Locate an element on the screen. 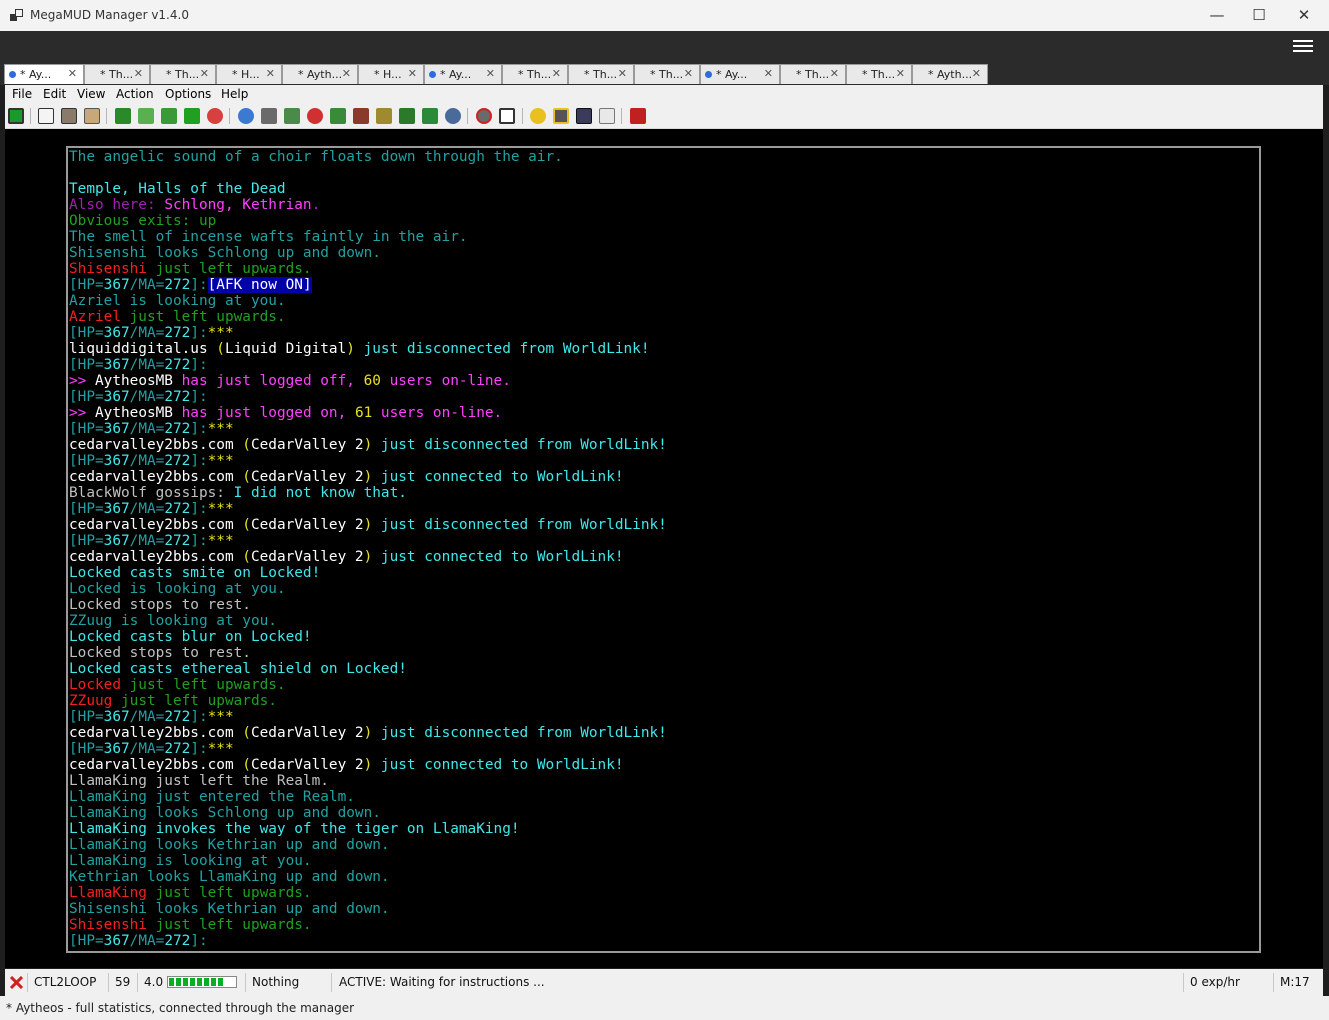 The image size is (1329, 1020). sneak-icon is located at coordinates (292, 116).